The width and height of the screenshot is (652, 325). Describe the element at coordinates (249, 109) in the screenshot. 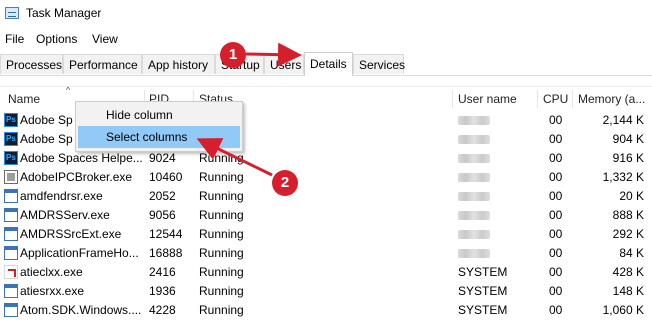

I see `annotation-arrows` at that location.